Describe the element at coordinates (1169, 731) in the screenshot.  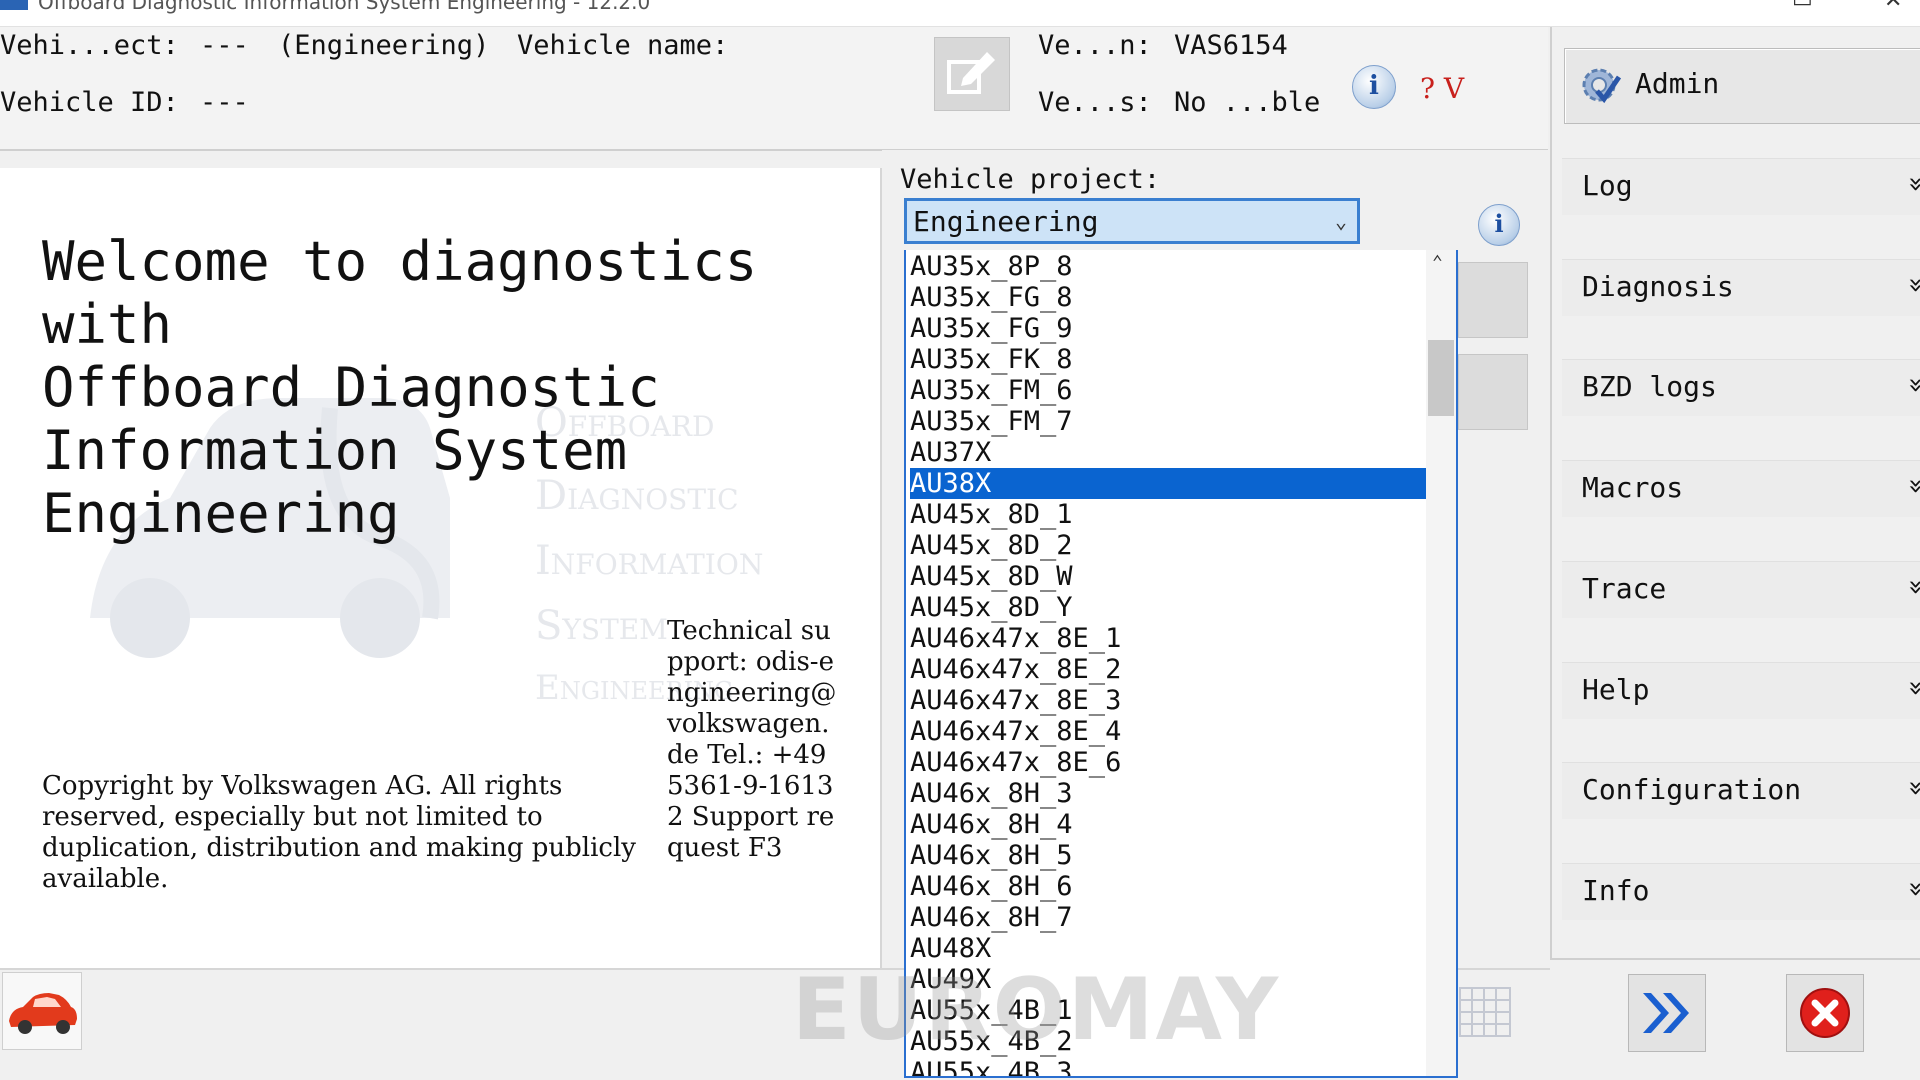
I see `dropdown-option: AU46x47x_8E_4` at that location.